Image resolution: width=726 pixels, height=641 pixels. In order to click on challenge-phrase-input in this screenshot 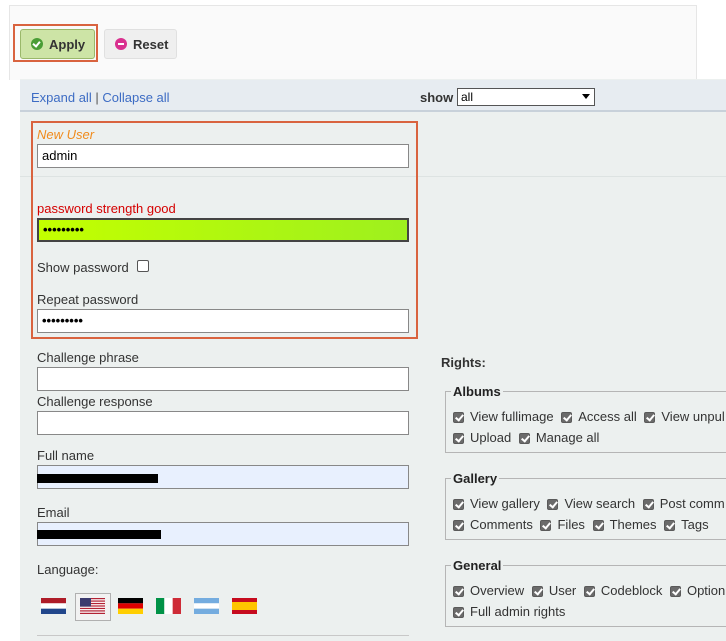, I will do `click(223, 379)`.